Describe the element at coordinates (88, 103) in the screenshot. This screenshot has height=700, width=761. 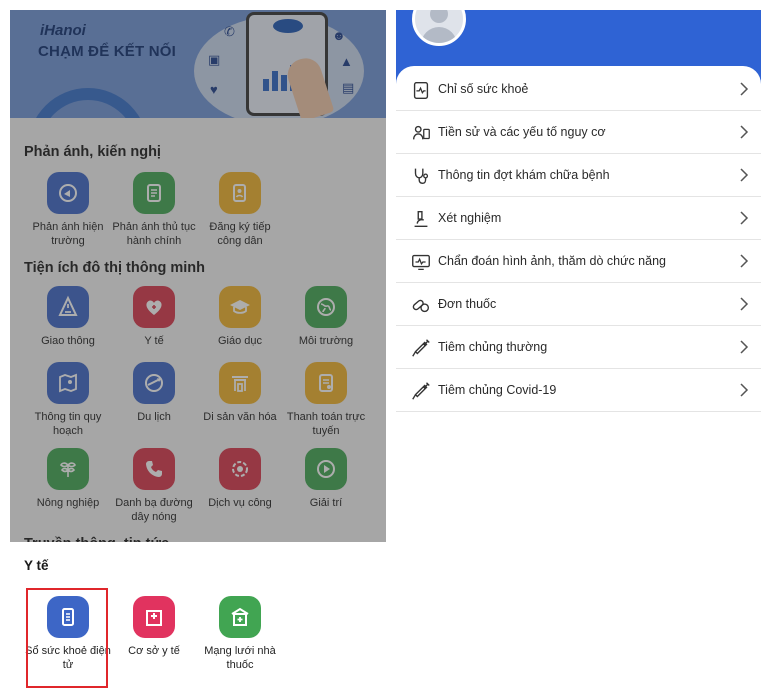
I see `banner-swirl` at that location.